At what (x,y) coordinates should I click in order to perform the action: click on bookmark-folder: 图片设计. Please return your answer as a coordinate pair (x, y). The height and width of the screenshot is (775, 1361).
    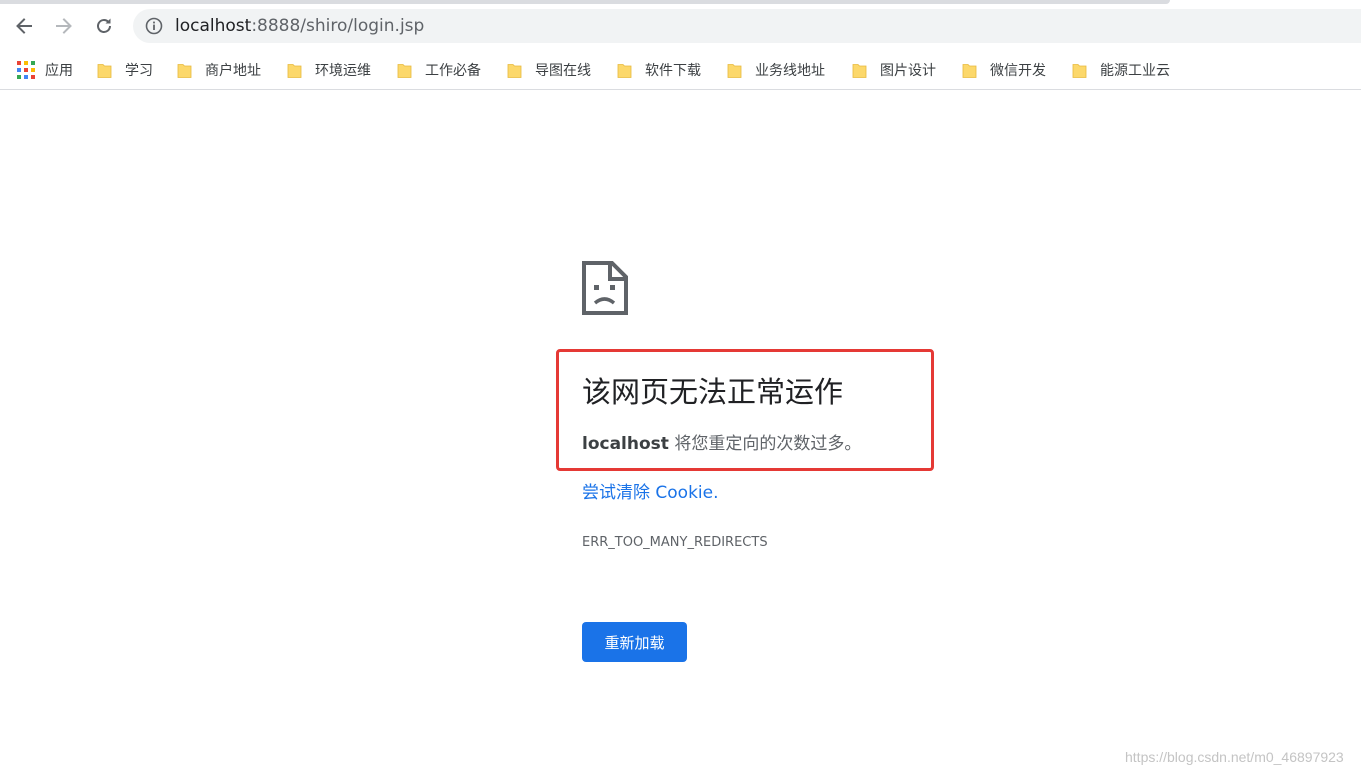
    Looking at the image, I should click on (894, 70).